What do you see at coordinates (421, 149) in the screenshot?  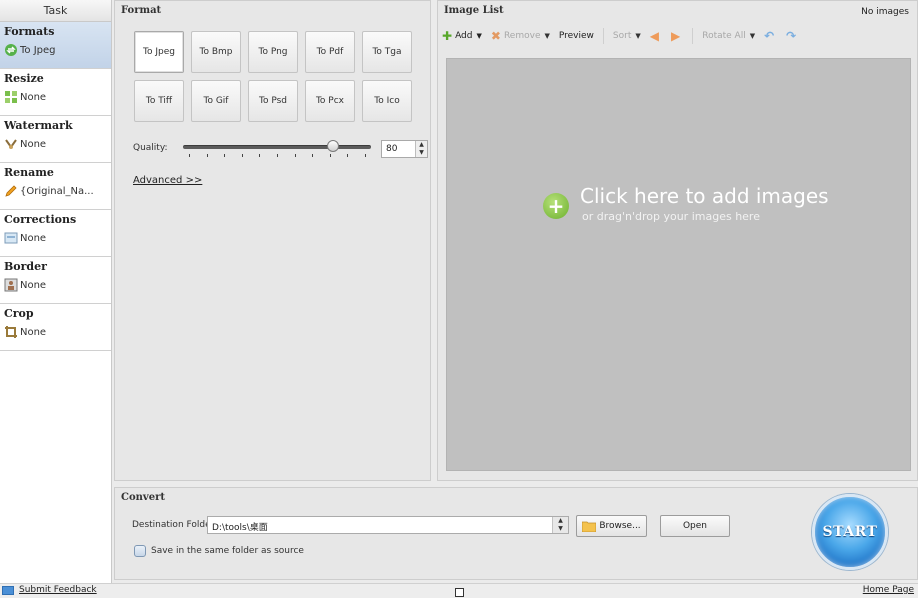 I see `spin-arrows-icon: ▲ ▼` at bounding box center [421, 149].